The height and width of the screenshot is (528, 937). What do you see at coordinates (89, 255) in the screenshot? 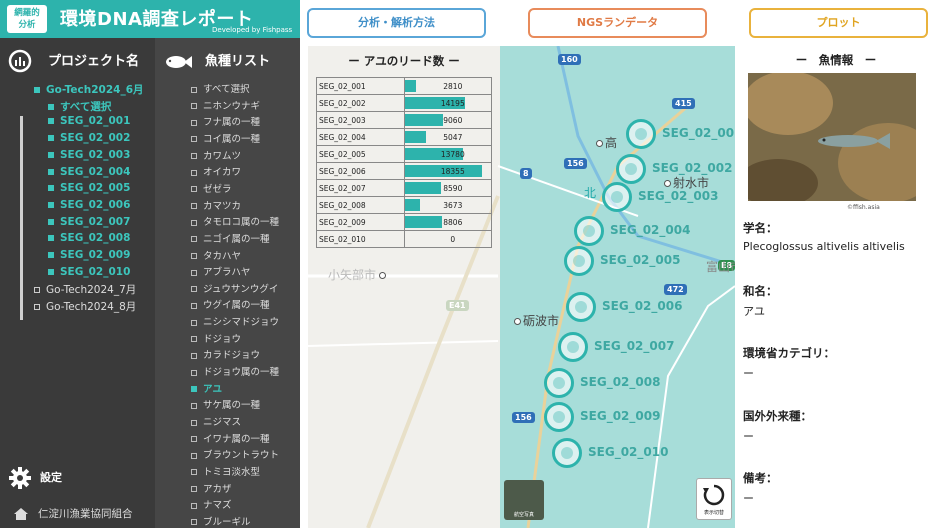
I see `project-item: SEG_02_009` at bounding box center [89, 255].